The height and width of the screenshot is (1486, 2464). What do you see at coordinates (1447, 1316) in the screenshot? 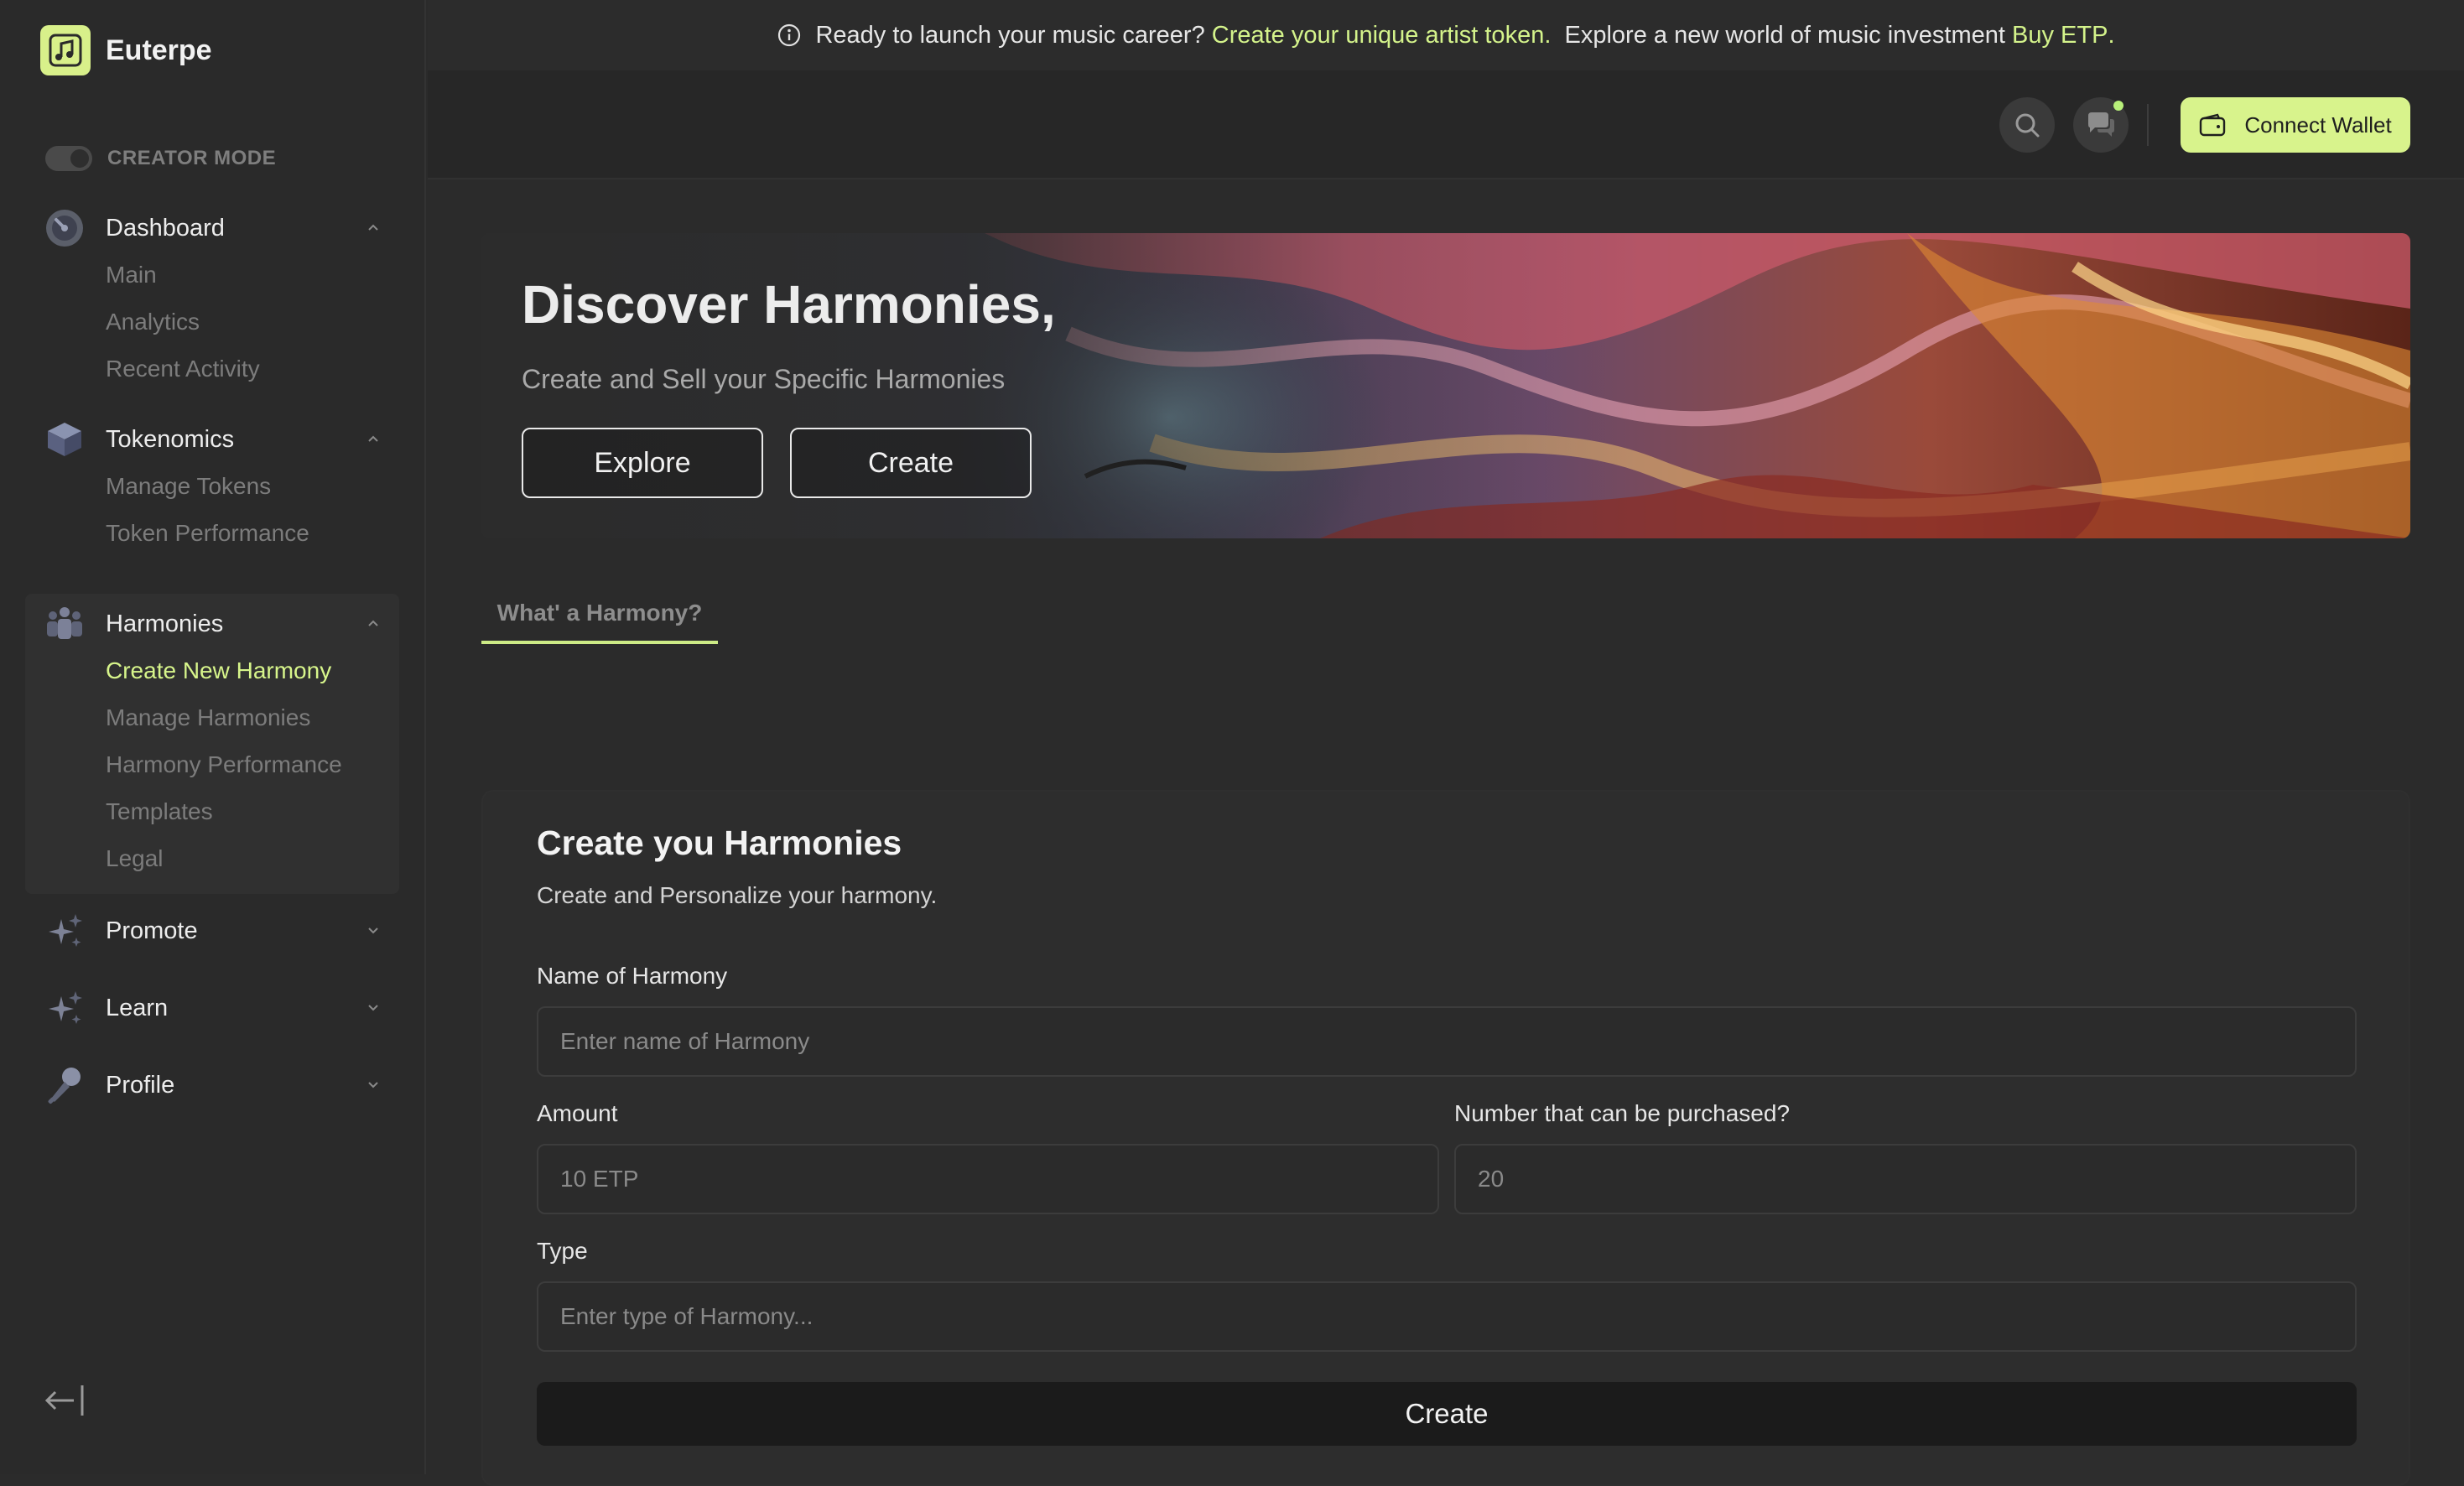
I see `harmony-type-input` at bounding box center [1447, 1316].